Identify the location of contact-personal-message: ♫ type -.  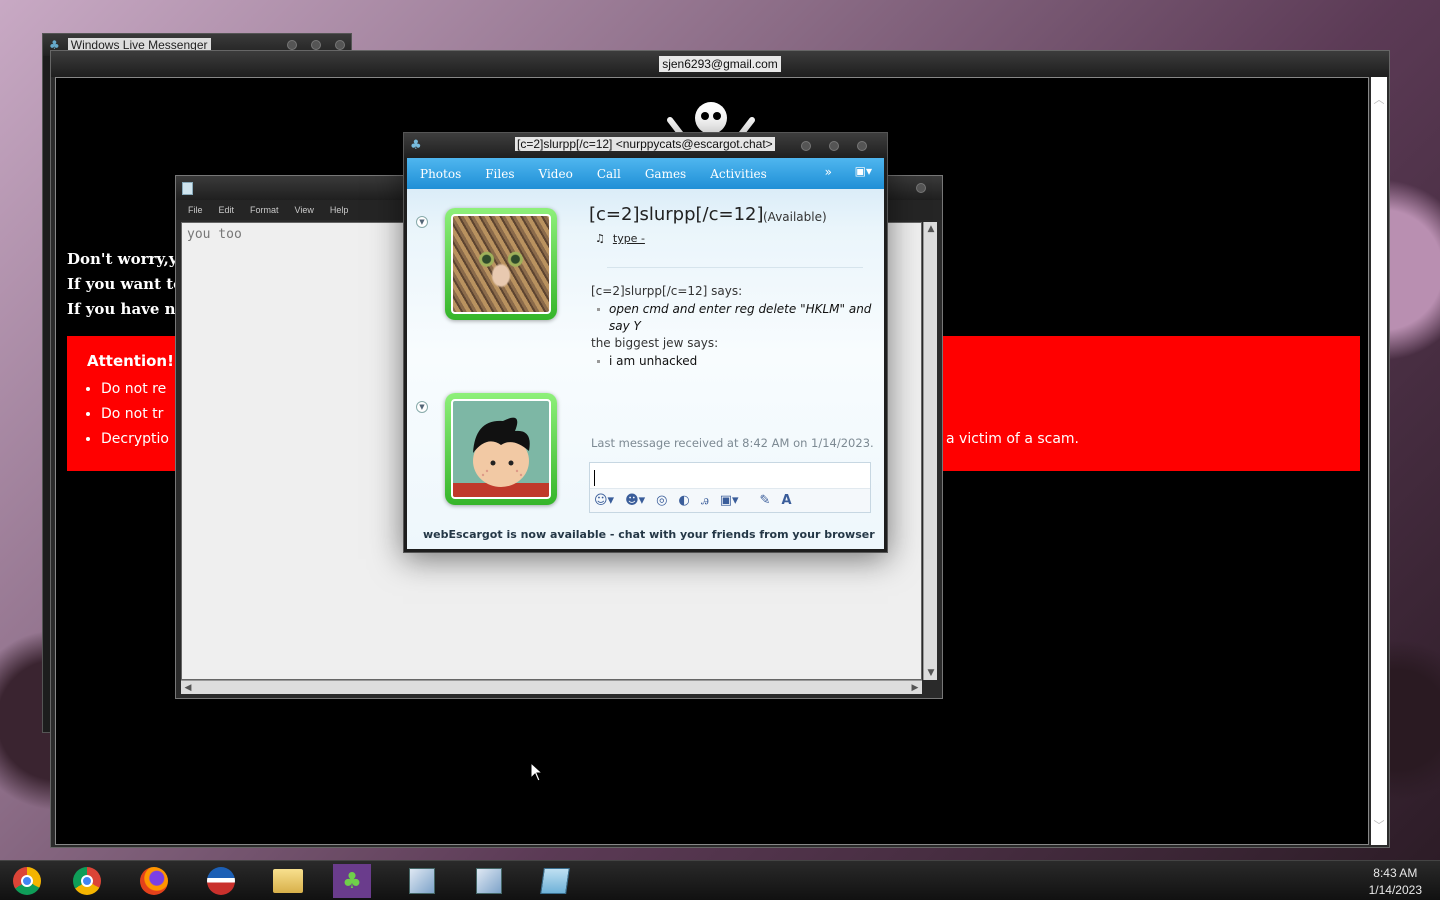
(620, 238).